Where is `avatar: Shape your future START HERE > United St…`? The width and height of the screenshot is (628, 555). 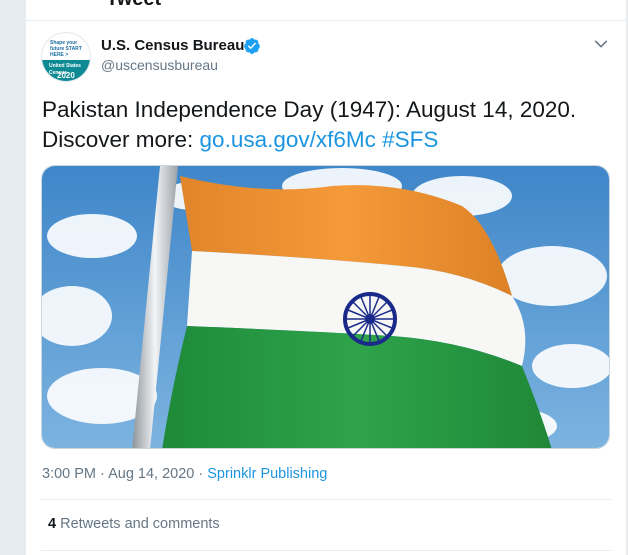
avatar: Shape your future START HERE > United St… is located at coordinates (66, 57).